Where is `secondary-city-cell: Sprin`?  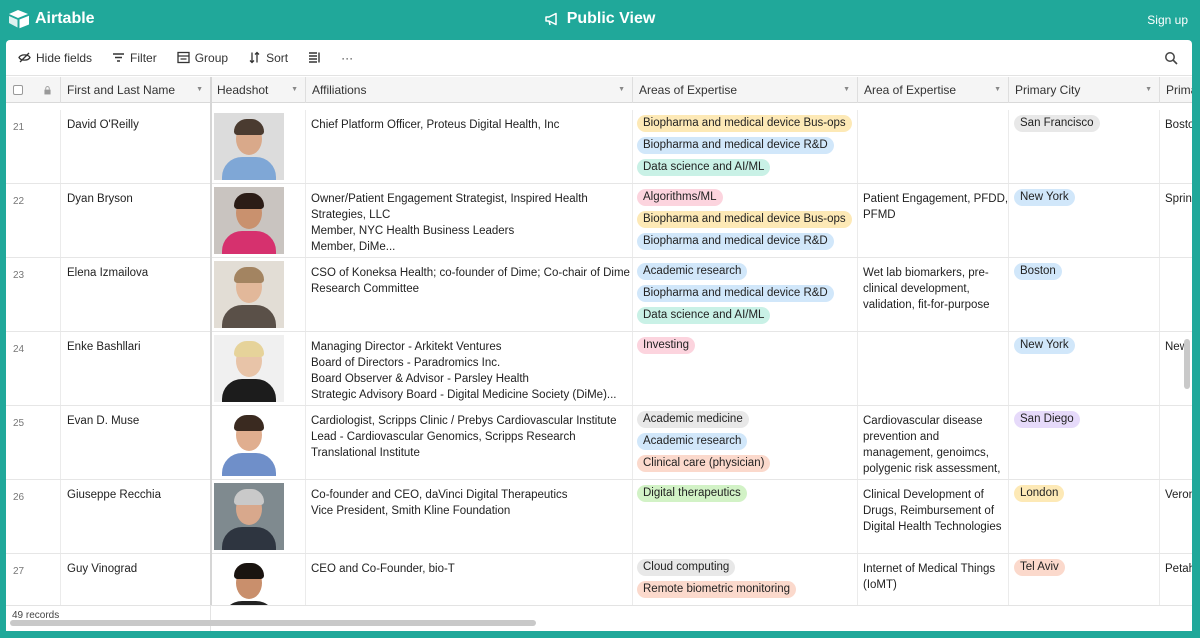
secondary-city-cell: Sprin is located at coordinates (1176, 220).